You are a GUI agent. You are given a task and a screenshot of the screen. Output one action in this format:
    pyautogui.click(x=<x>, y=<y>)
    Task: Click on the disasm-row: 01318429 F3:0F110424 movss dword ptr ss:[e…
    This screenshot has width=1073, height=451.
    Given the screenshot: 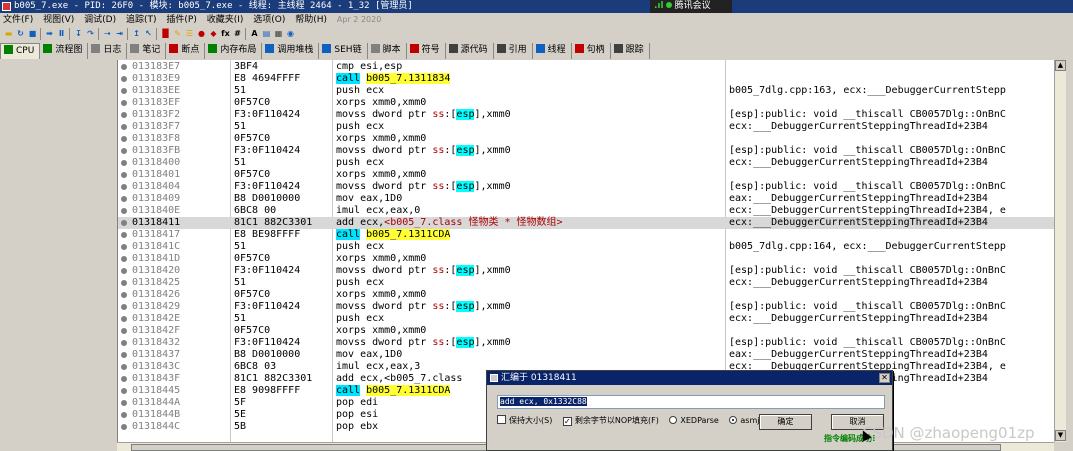 What is the action you would take?
    pyautogui.click(x=586, y=307)
    